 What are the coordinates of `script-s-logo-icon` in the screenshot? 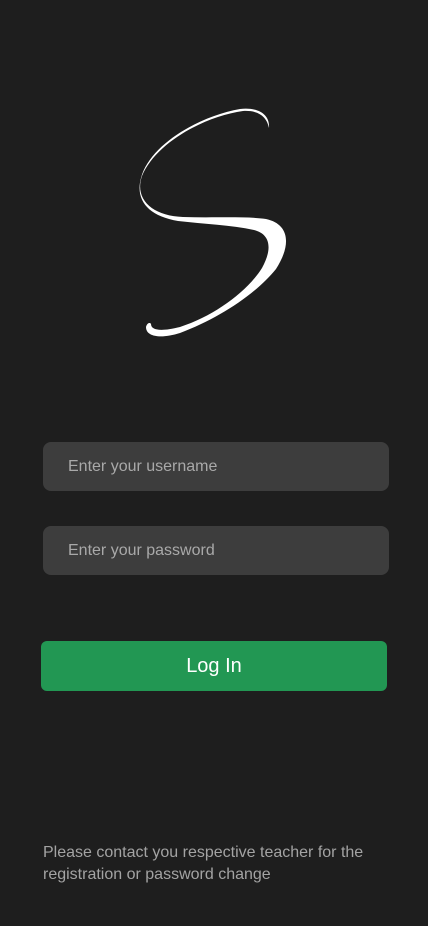 It's located at (213, 222).